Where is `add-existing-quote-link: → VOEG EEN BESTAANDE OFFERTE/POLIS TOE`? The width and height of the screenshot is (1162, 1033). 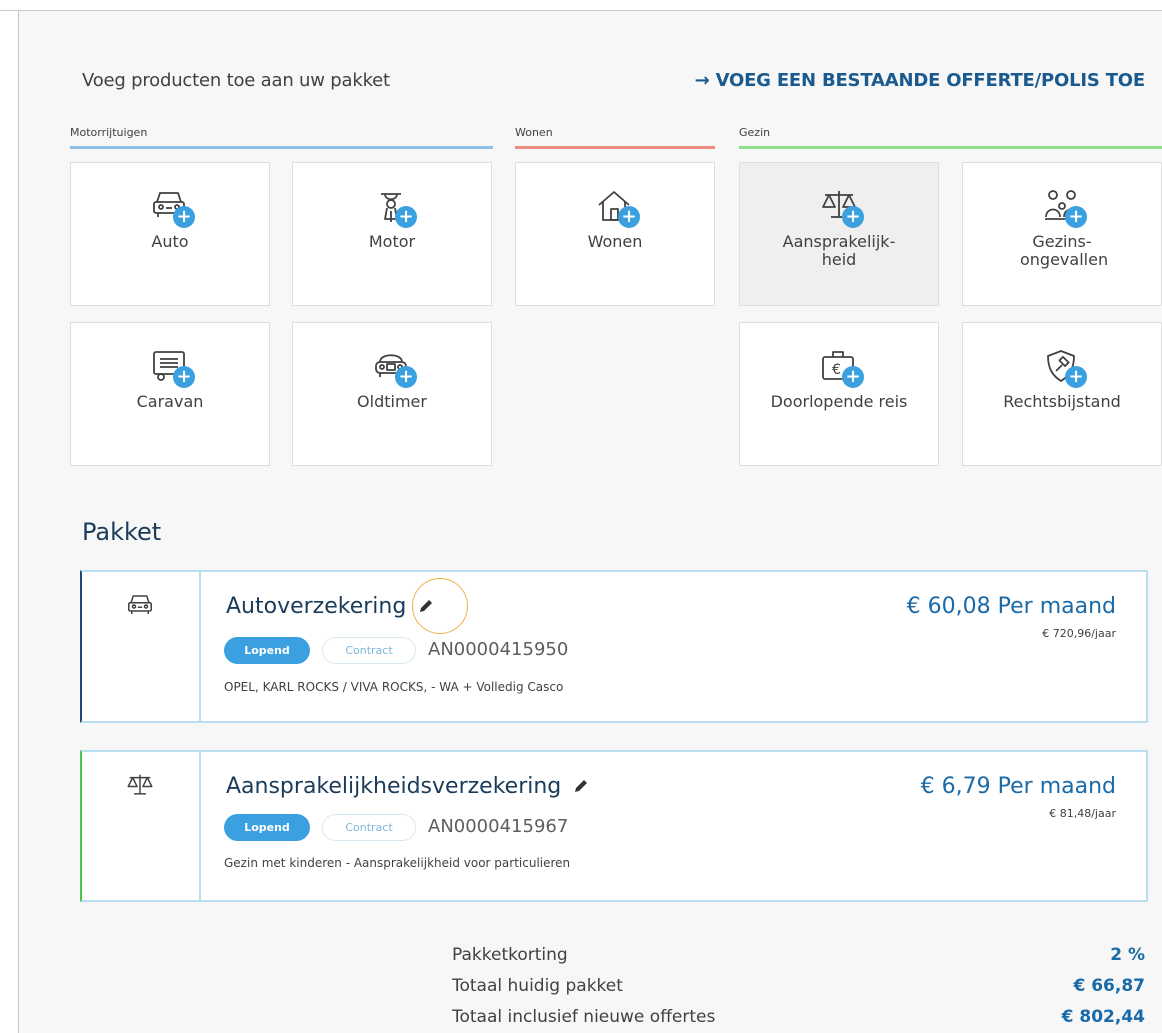 add-existing-quote-link: → VOEG EEN BESTAANDE OFFERTE/POLIS TOE is located at coordinates (920, 80).